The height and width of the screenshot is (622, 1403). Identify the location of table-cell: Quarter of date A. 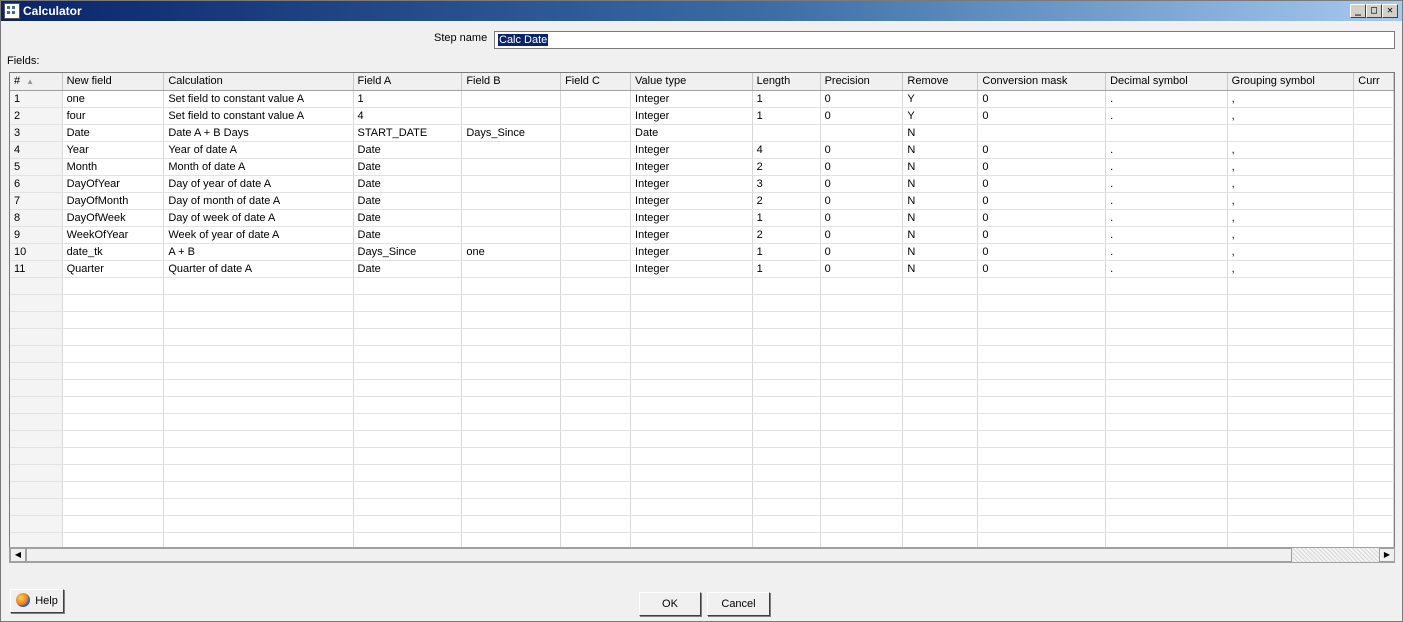
(258, 269).